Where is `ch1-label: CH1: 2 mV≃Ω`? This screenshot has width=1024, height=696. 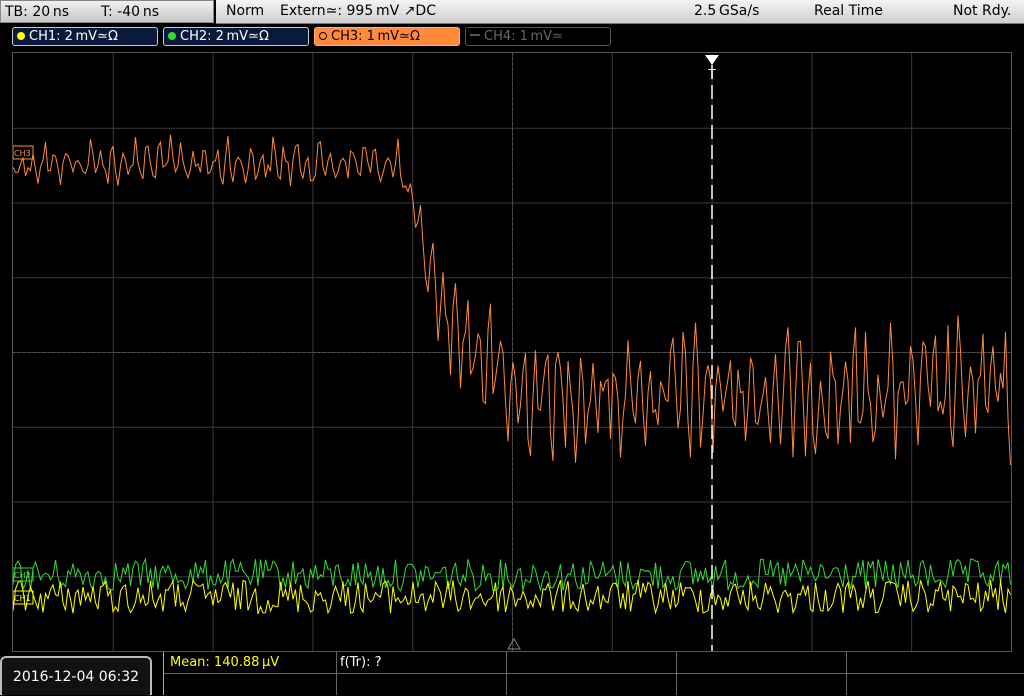 ch1-label: CH1: 2 mV≃Ω is located at coordinates (73, 36).